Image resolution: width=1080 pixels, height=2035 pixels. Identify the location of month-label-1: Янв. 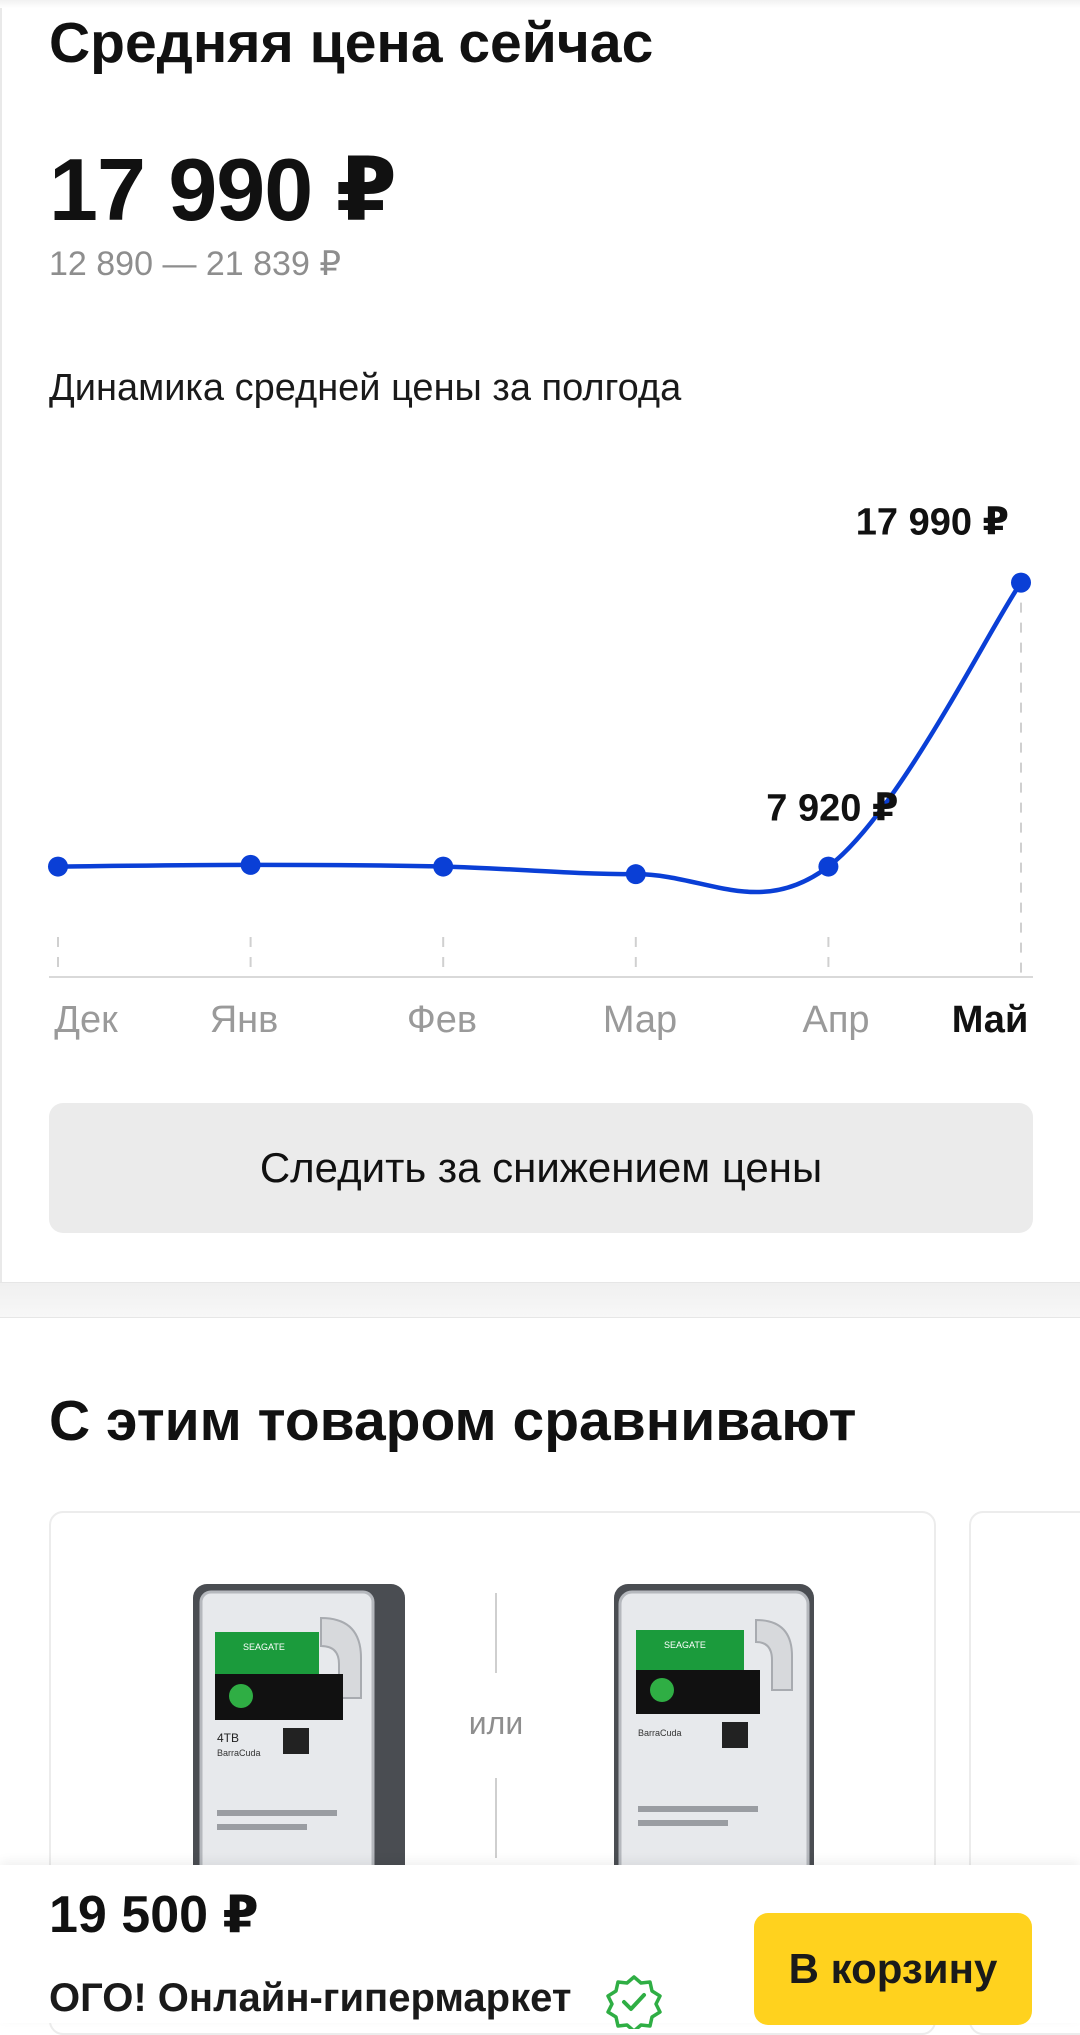
(244, 1020).